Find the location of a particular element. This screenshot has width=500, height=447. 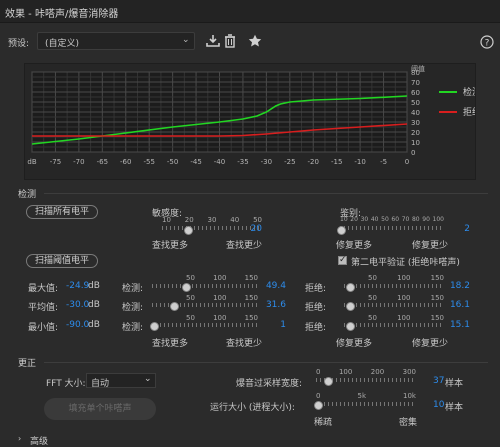

scale-label: 30 is located at coordinates (364, 219).